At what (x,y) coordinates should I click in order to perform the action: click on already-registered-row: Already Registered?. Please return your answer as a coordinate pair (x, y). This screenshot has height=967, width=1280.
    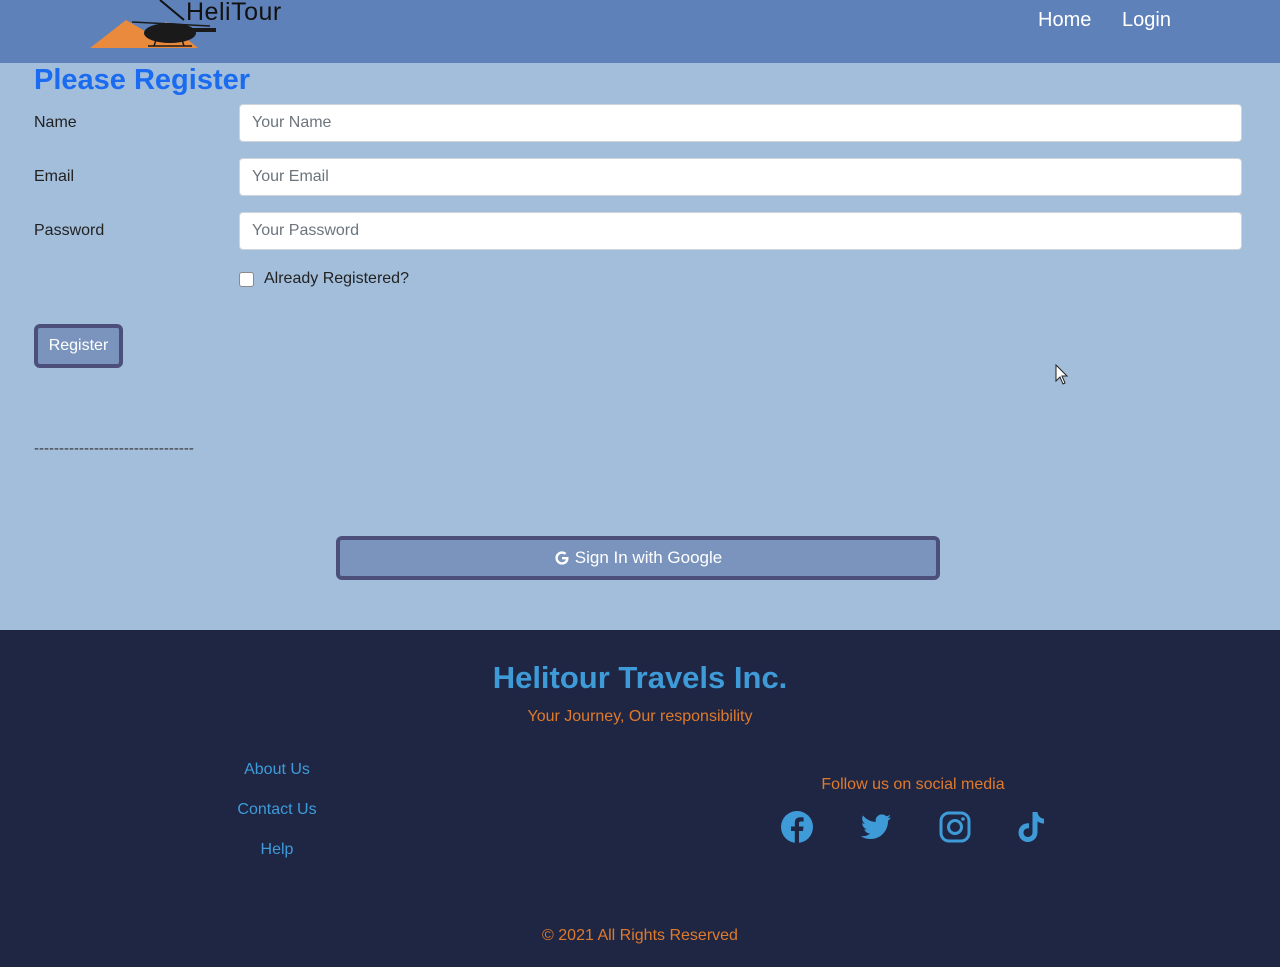
    Looking at the image, I should click on (324, 279).